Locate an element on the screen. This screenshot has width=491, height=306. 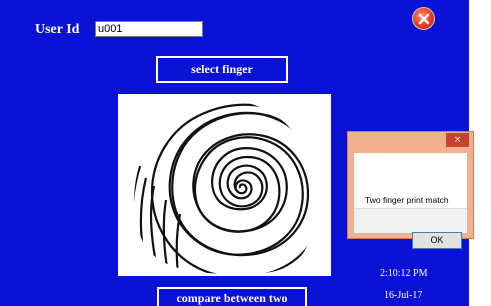
match-dialog: × Two finger print match OK is located at coordinates (410, 190).